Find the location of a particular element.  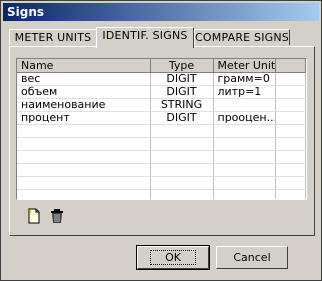

ok-label: OK is located at coordinates (173, 257).